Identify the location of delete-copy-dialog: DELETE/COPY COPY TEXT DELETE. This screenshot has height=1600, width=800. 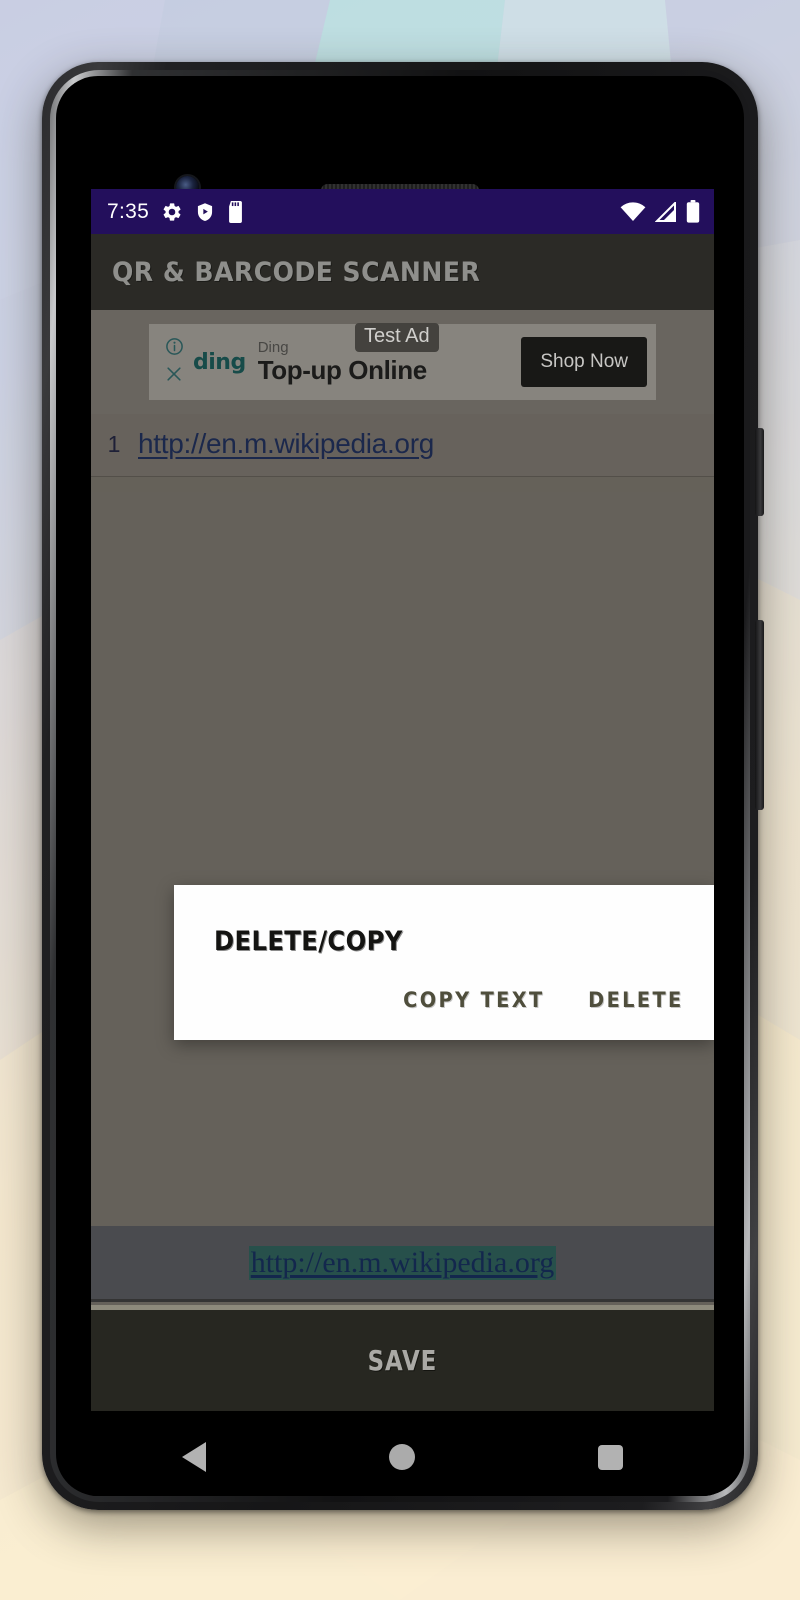
(444, 962).